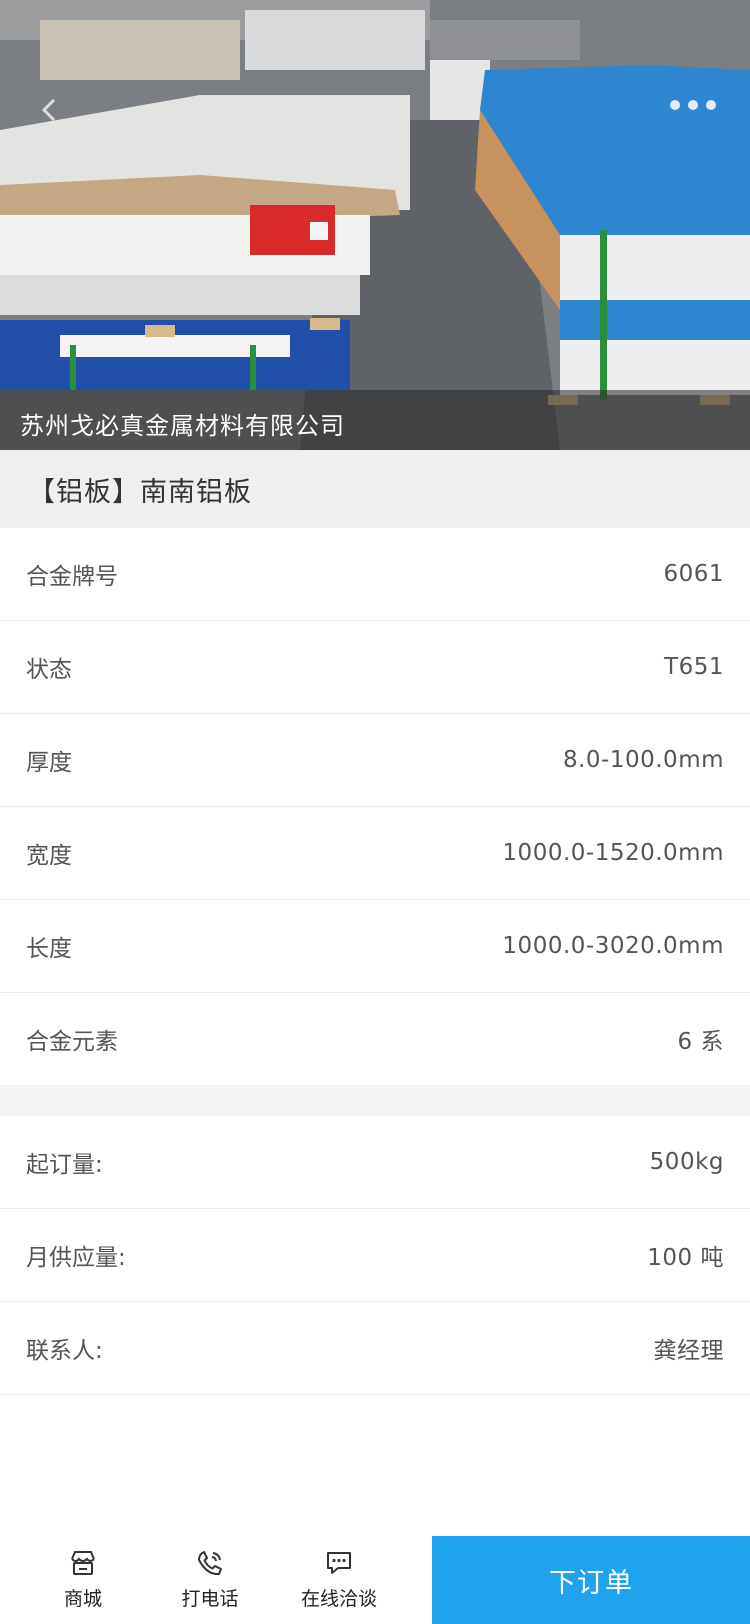  What do you see at coordinates (210, 1563) in the screenshot?
I see `phone-icon` at bounding box center [210, 1563].